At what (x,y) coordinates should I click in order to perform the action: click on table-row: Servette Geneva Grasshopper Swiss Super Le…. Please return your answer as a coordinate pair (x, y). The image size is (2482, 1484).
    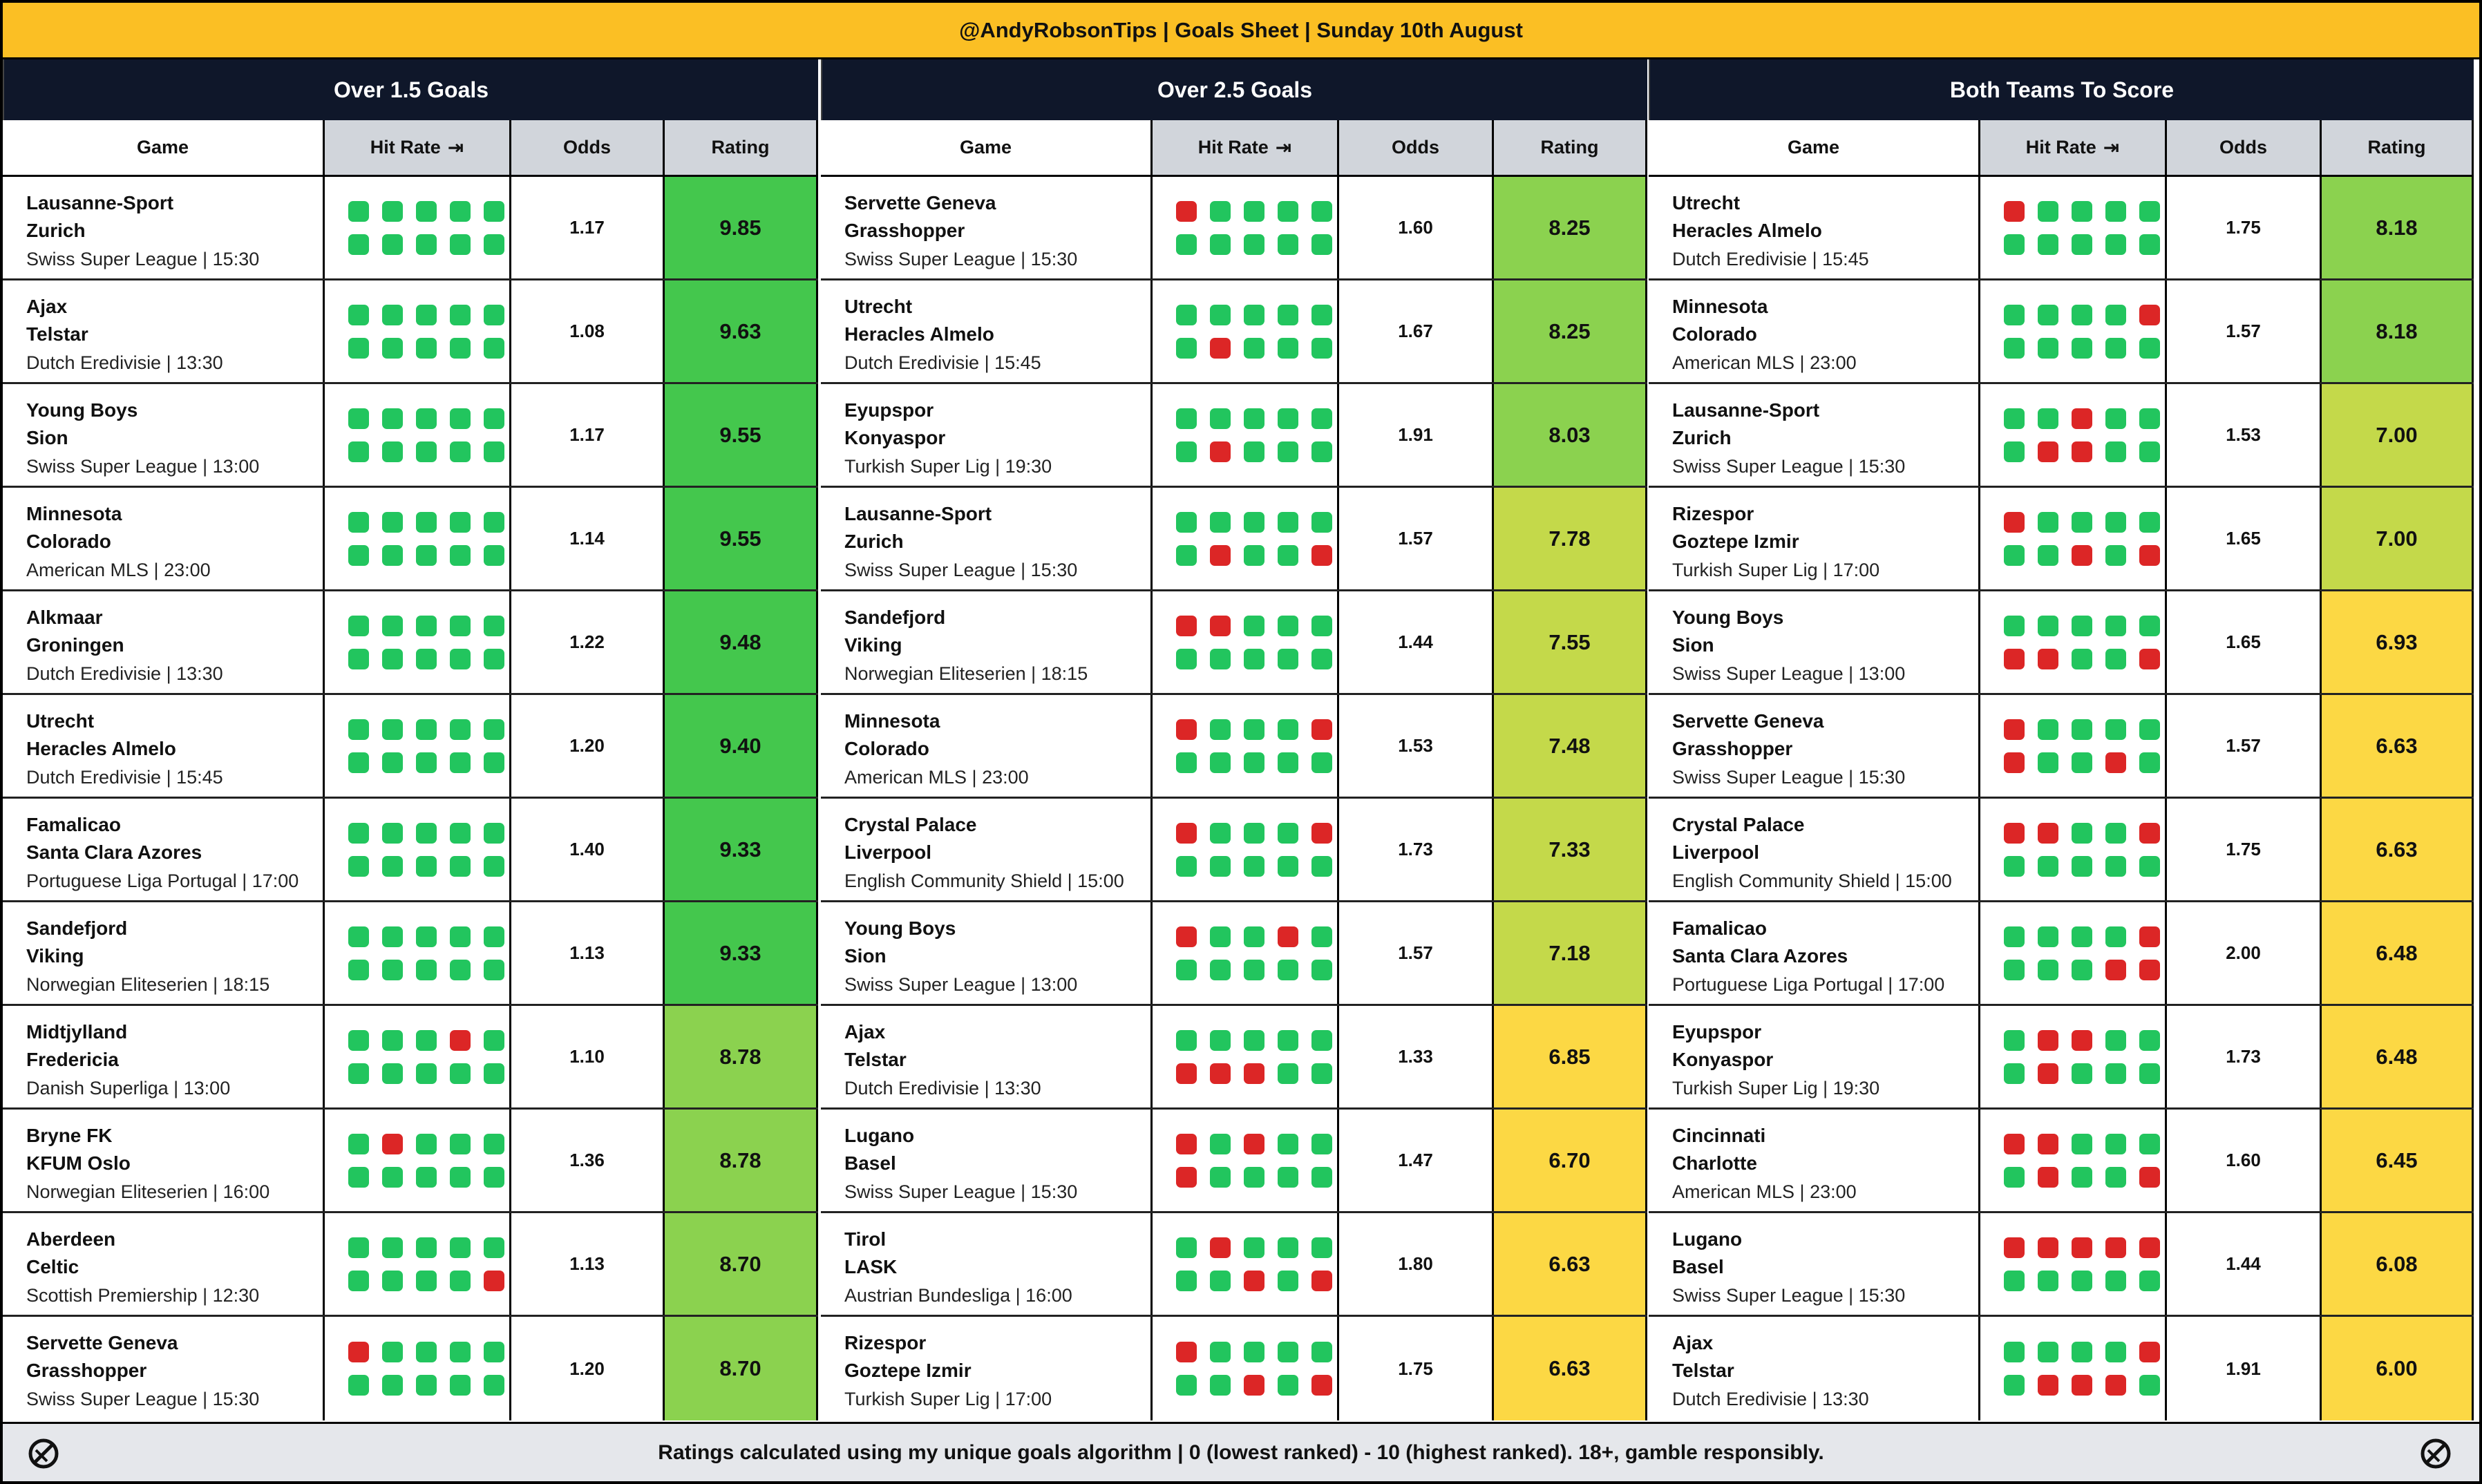
    Looking at the image, I should click on (411, 1368).